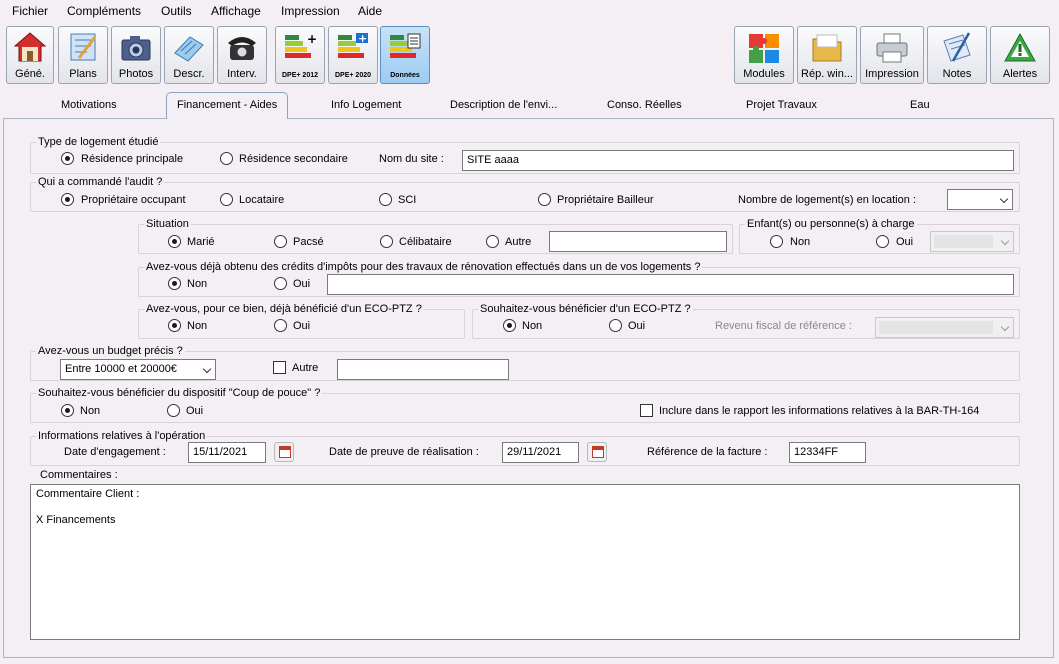 The image size is (1059, 664). What do you see at coordinates (227, 452) in the screenshot?
I see `engagement-date-input: 15/11/2021` at bounding box center [227, 452].